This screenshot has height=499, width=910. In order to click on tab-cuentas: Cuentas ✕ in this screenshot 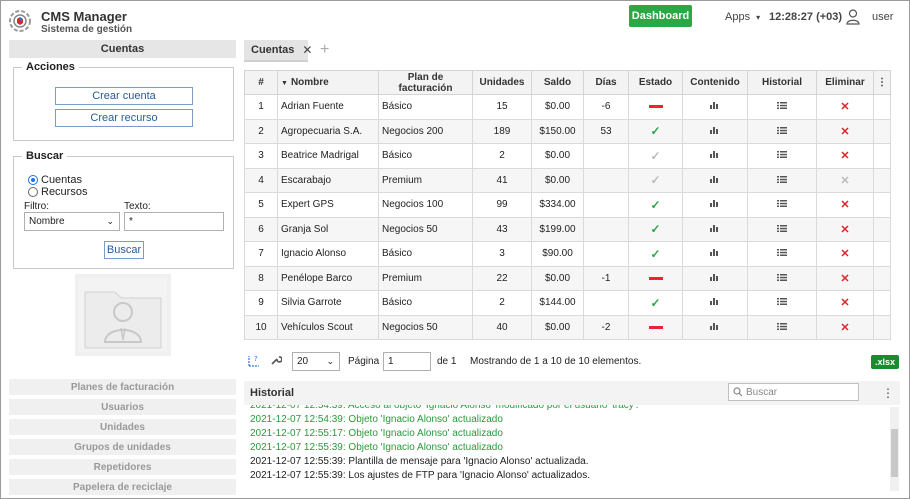, I will do `click(278, 51)`.